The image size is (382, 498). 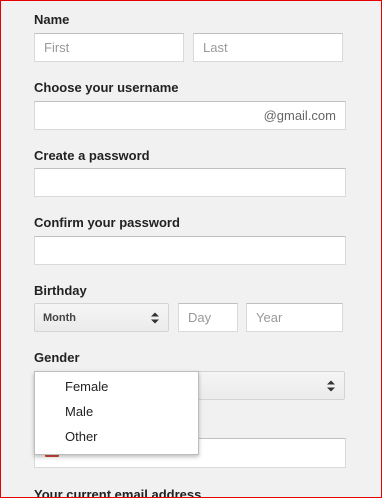 What do you see at coordinates (106, 87) in the screenshot?
I see `username-label: Choose your username` at bounding box center [106, 87].